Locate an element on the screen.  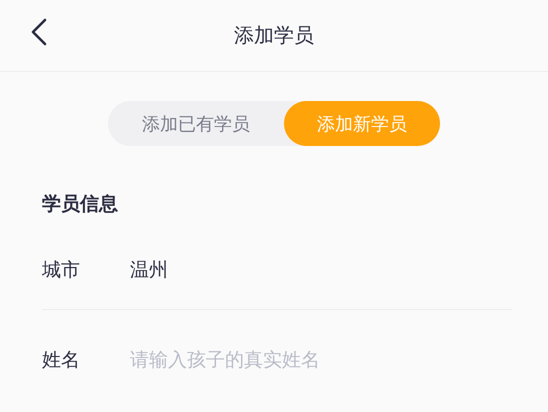
field-label: 姓名 is located at coordinates (61, 360).